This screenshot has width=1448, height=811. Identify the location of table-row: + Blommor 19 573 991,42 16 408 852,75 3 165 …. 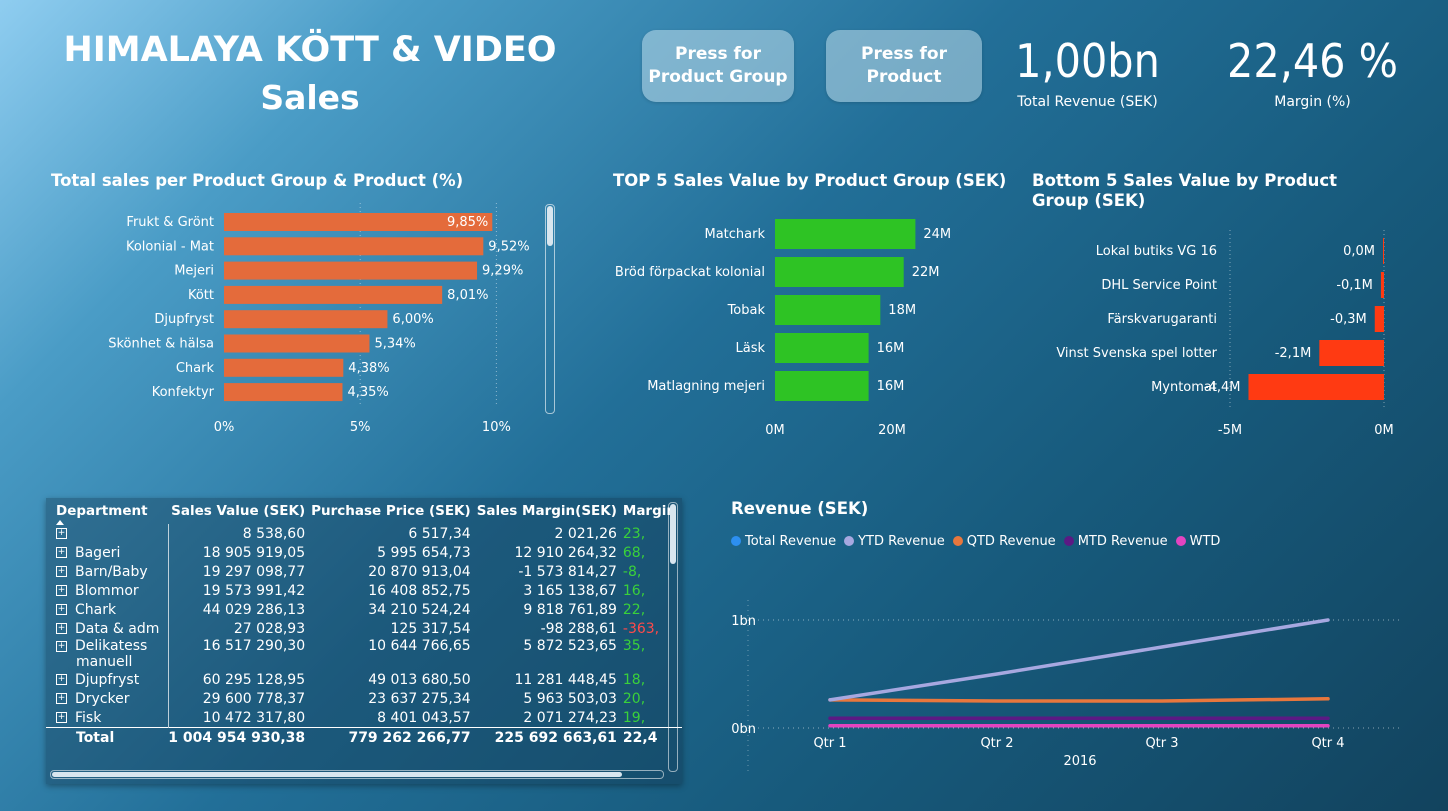
(364, 590).